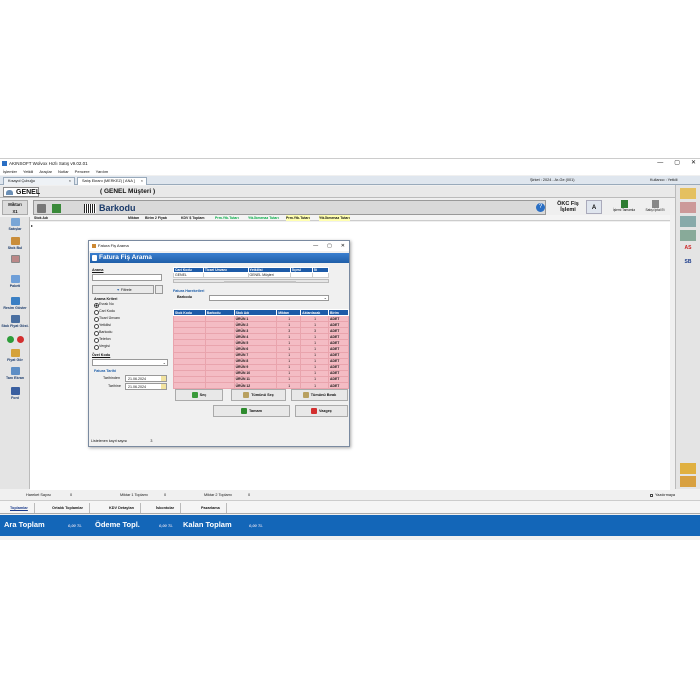  What do you see at coordinates (102, 340) in the screenshot?
I see `criterion-telefon: Telefon` at bounding box center [102, 340].